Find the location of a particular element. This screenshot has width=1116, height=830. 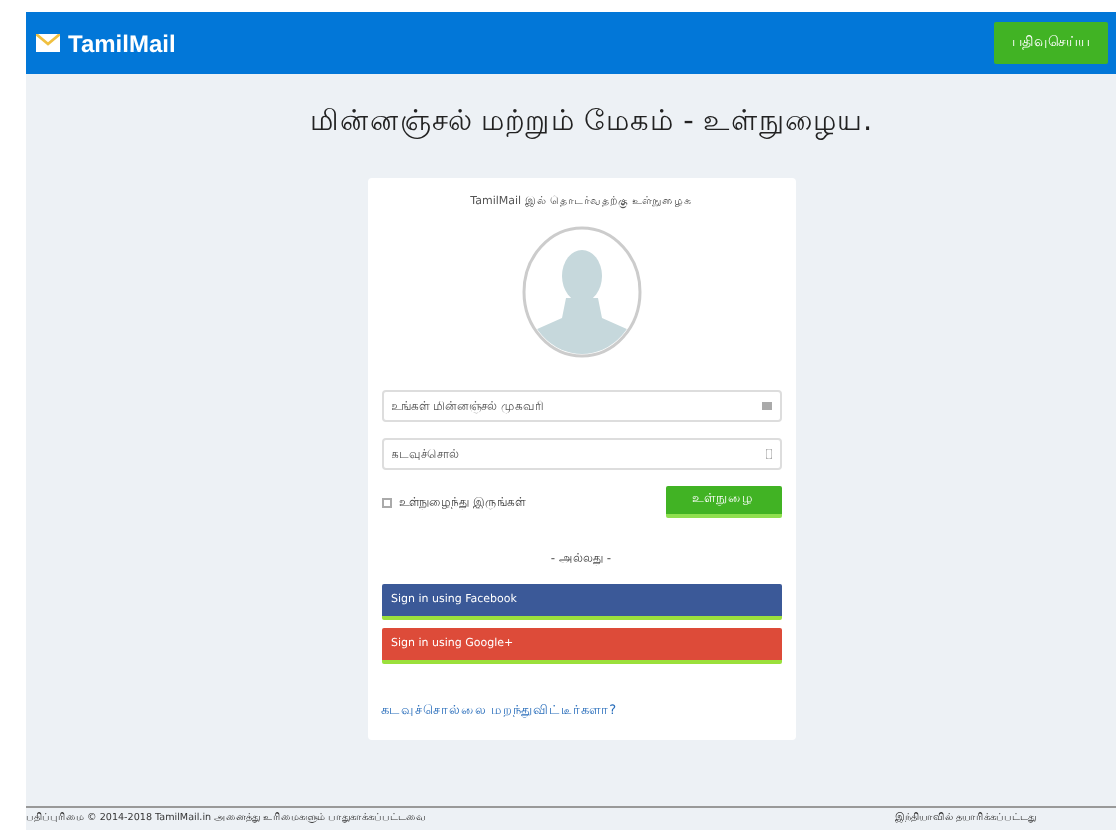

page-heading: மின்னஞ்சல் மற்றும் மேகம் - உள்நுழைய. is located at coordinates (591, 124).